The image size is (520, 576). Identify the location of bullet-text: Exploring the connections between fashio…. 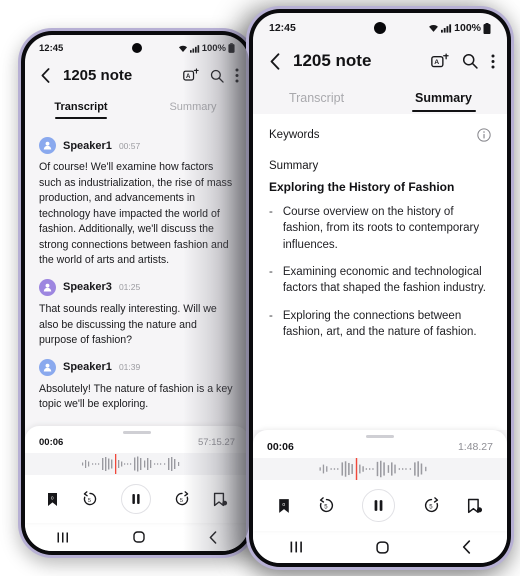
(379, 323).